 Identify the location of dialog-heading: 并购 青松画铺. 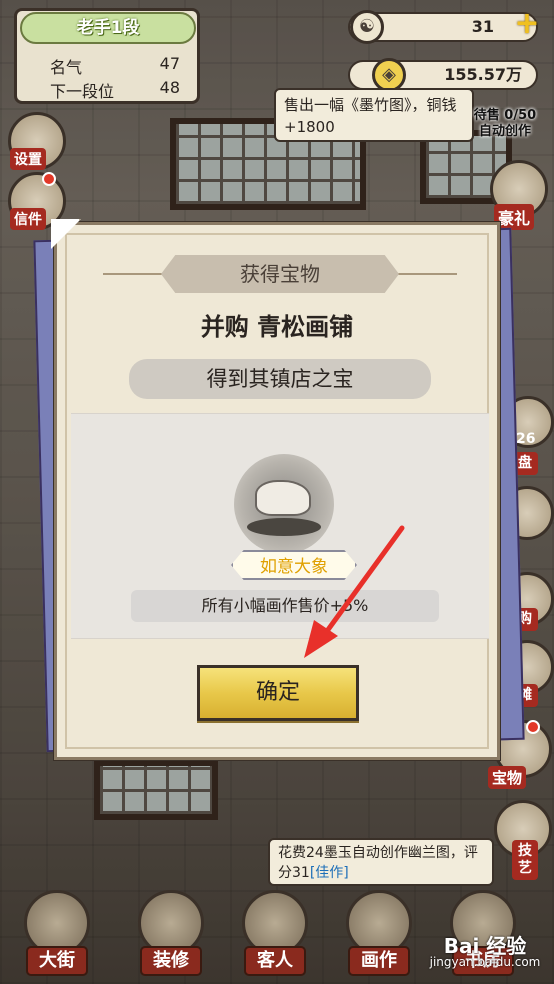
(277, 327).